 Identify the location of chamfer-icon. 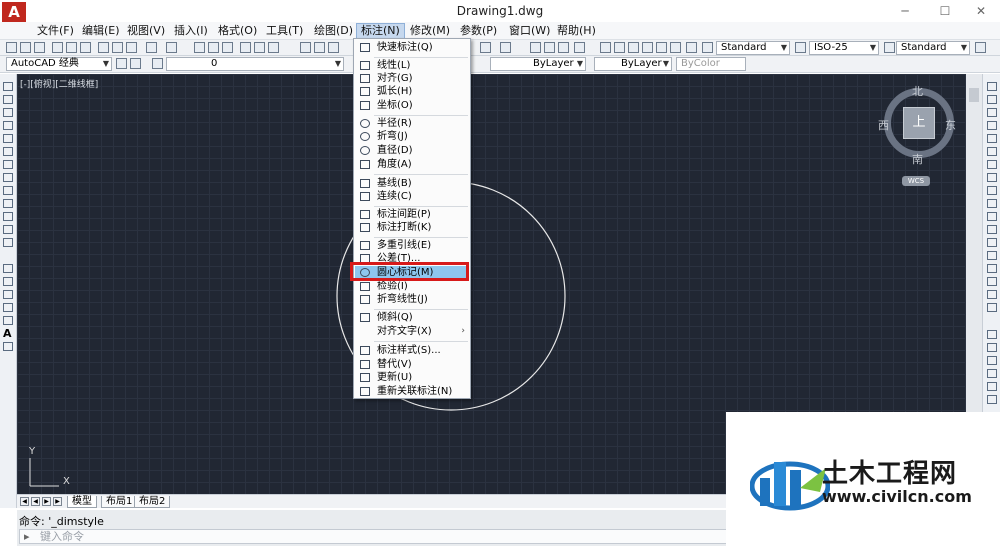
(992, 268).